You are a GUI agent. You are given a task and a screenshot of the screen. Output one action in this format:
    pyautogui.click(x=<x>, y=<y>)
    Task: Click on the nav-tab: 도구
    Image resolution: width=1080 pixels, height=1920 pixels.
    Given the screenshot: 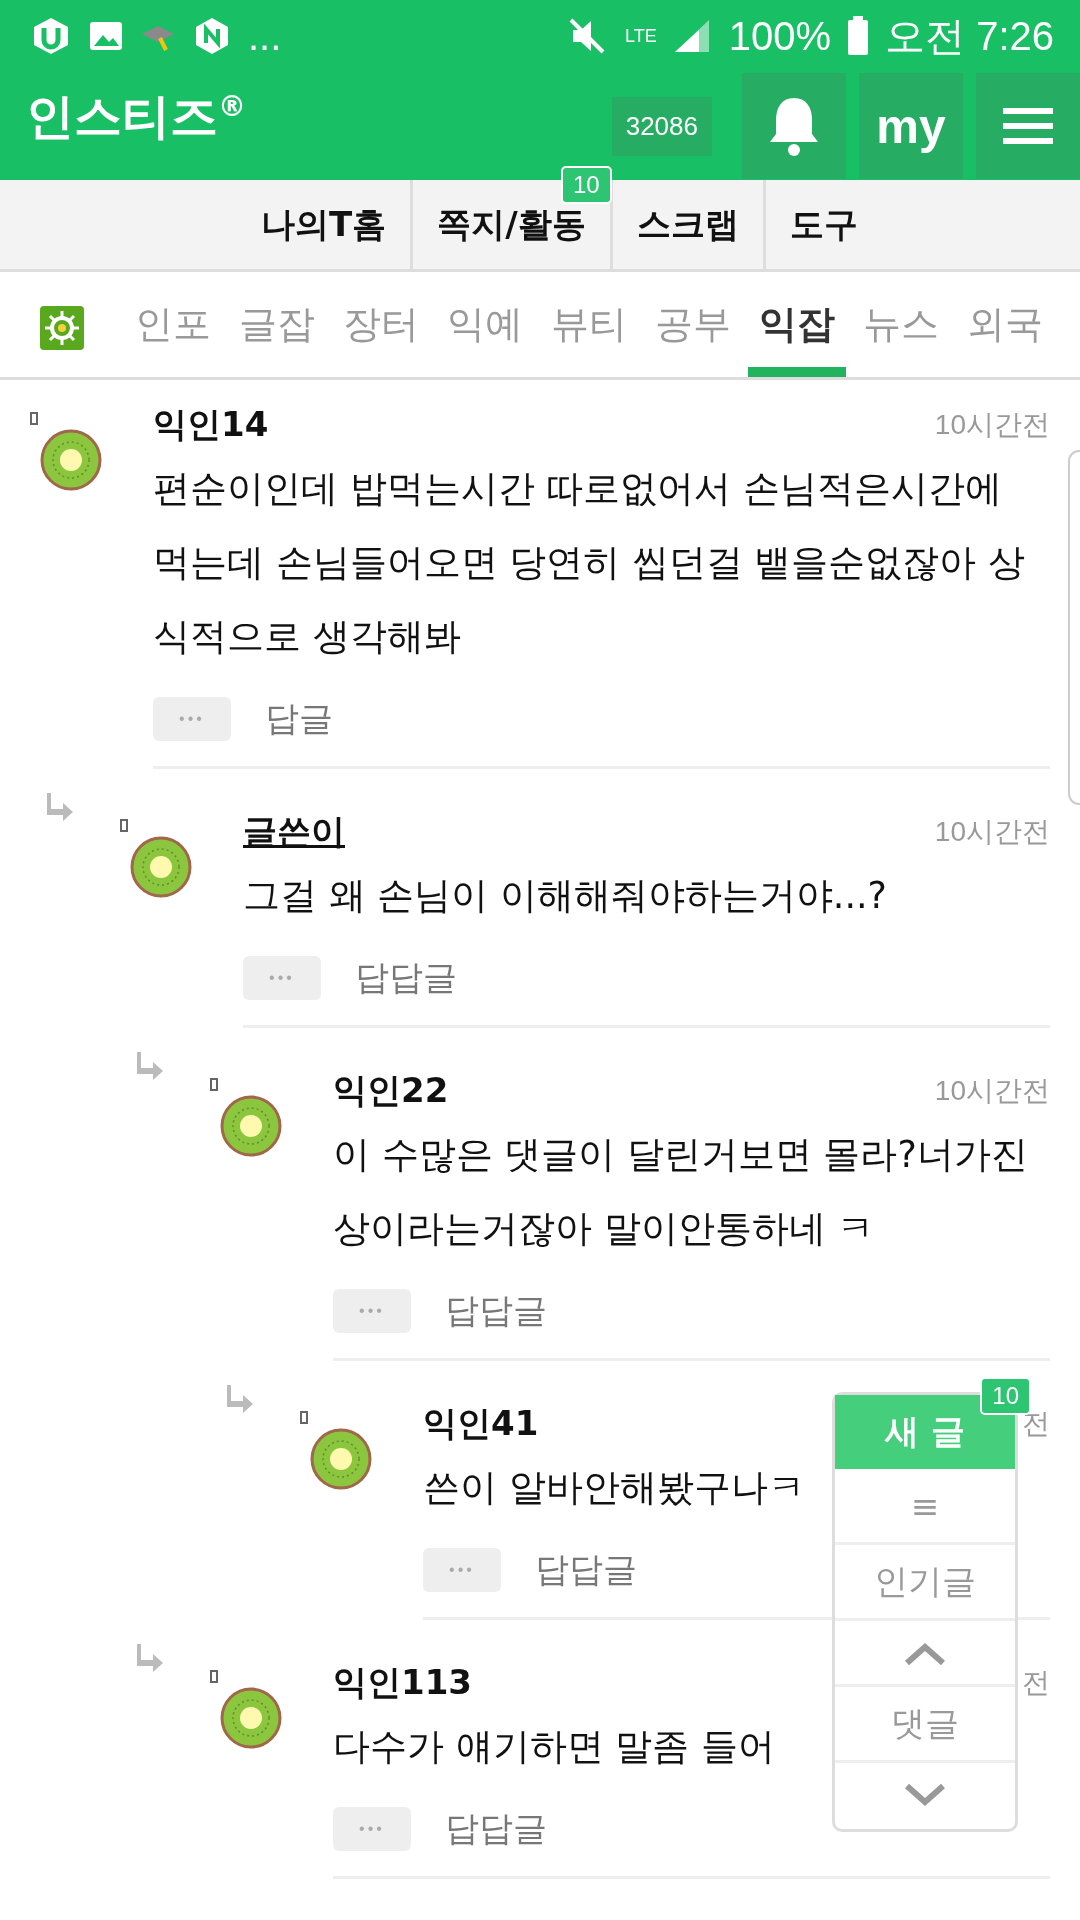 What is the action you would take?
    pyautogui.click(x=823, y=235)
    